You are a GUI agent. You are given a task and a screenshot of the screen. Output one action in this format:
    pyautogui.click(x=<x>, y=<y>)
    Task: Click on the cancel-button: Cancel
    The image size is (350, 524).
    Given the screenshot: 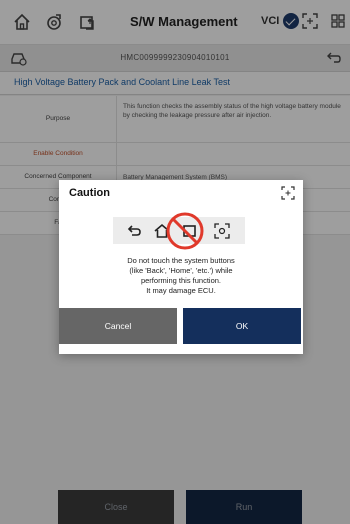 What is the action you would take?
    pyautogui.click(x=118, y=326)
    